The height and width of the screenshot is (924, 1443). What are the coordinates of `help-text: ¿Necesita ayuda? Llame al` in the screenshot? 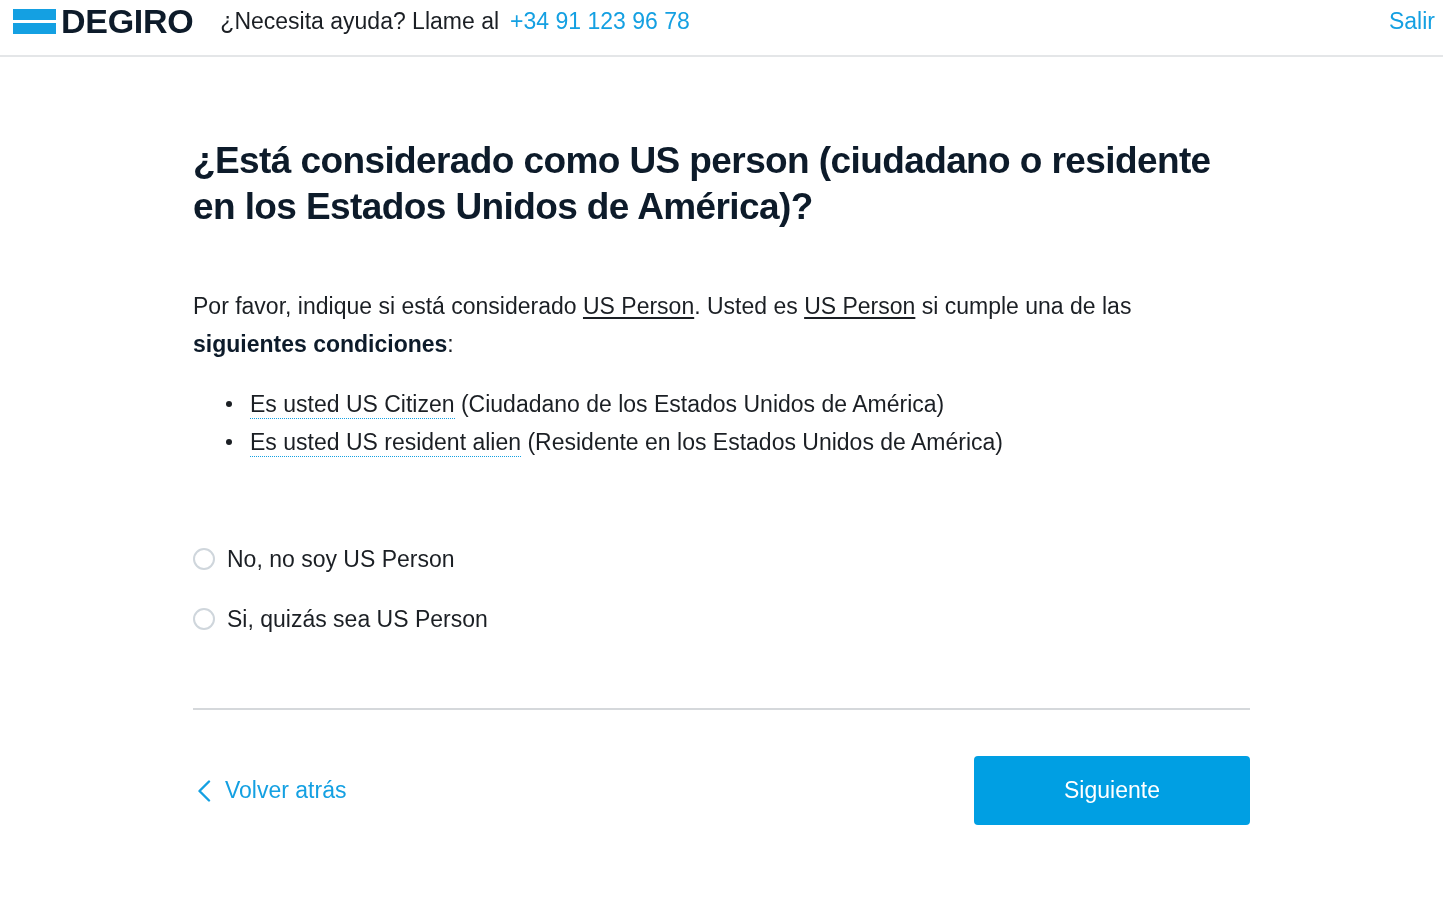 It's located at (360, 21).